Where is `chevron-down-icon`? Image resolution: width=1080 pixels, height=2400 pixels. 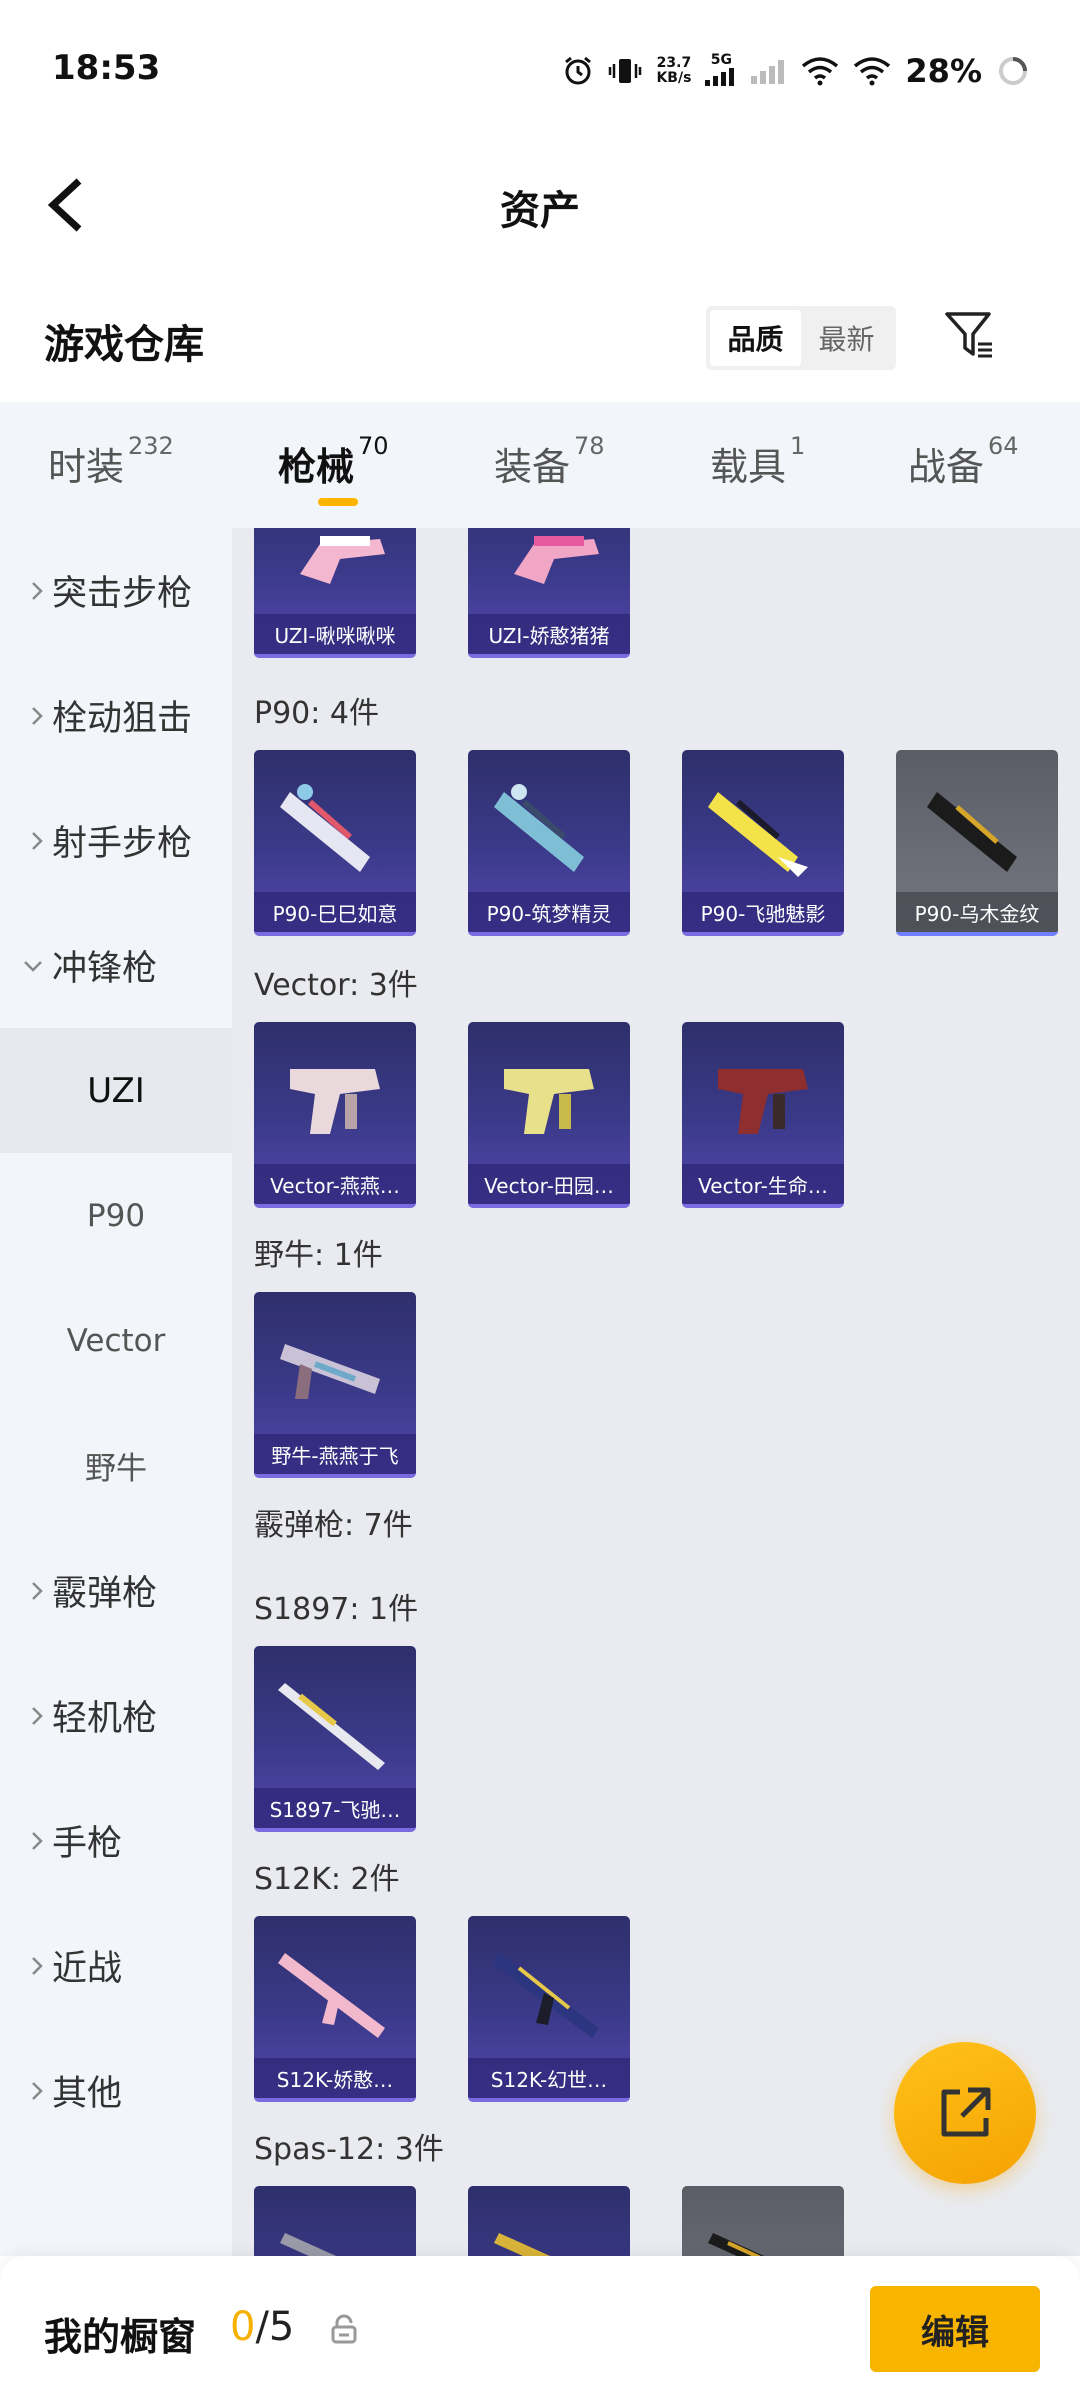
chevron-down-icon is located at coordinates (26, 966).